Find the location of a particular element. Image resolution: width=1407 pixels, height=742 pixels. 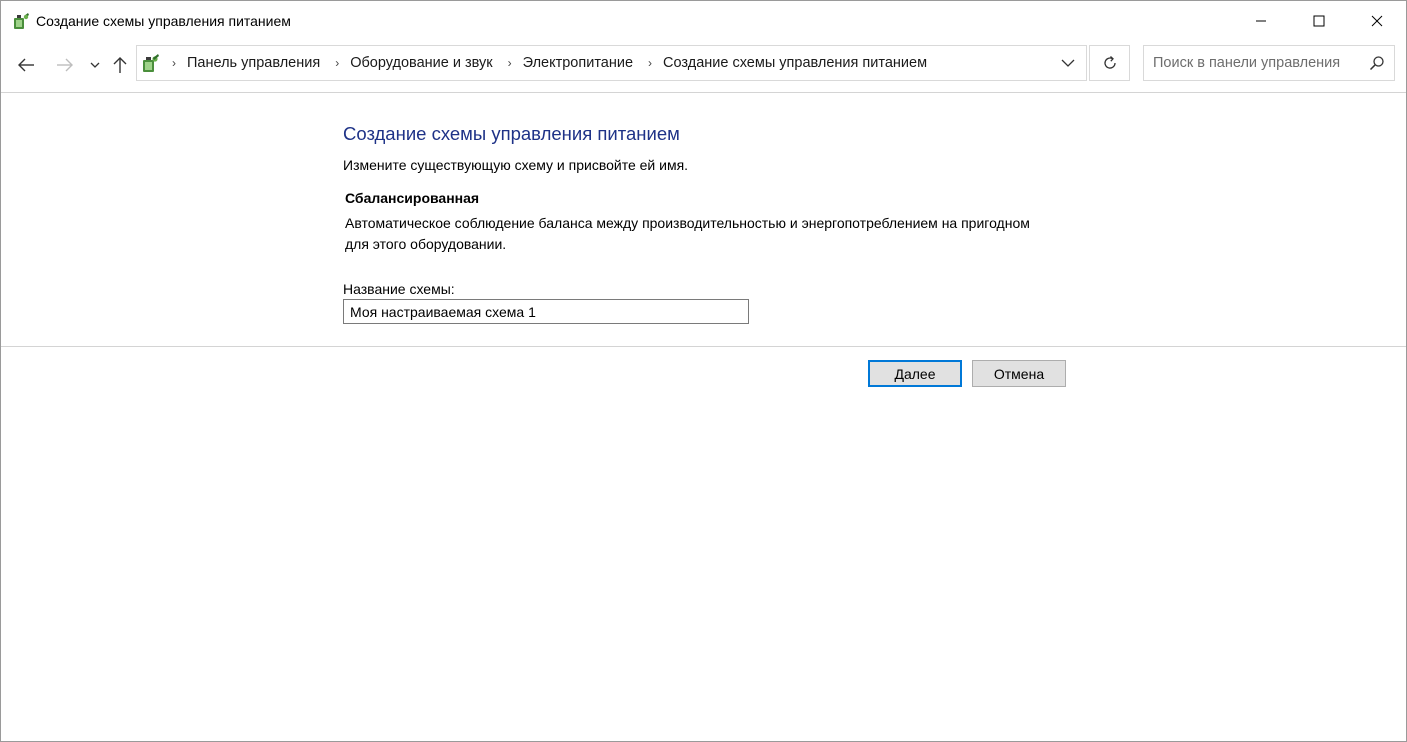

maximize-button is located at coordinates (1319, 21).